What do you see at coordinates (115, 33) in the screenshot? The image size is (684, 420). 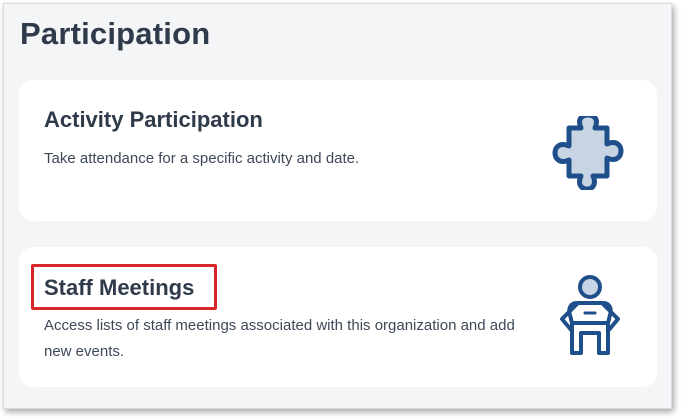 I see `page-title: Participation` at bounding box center [115, 33].